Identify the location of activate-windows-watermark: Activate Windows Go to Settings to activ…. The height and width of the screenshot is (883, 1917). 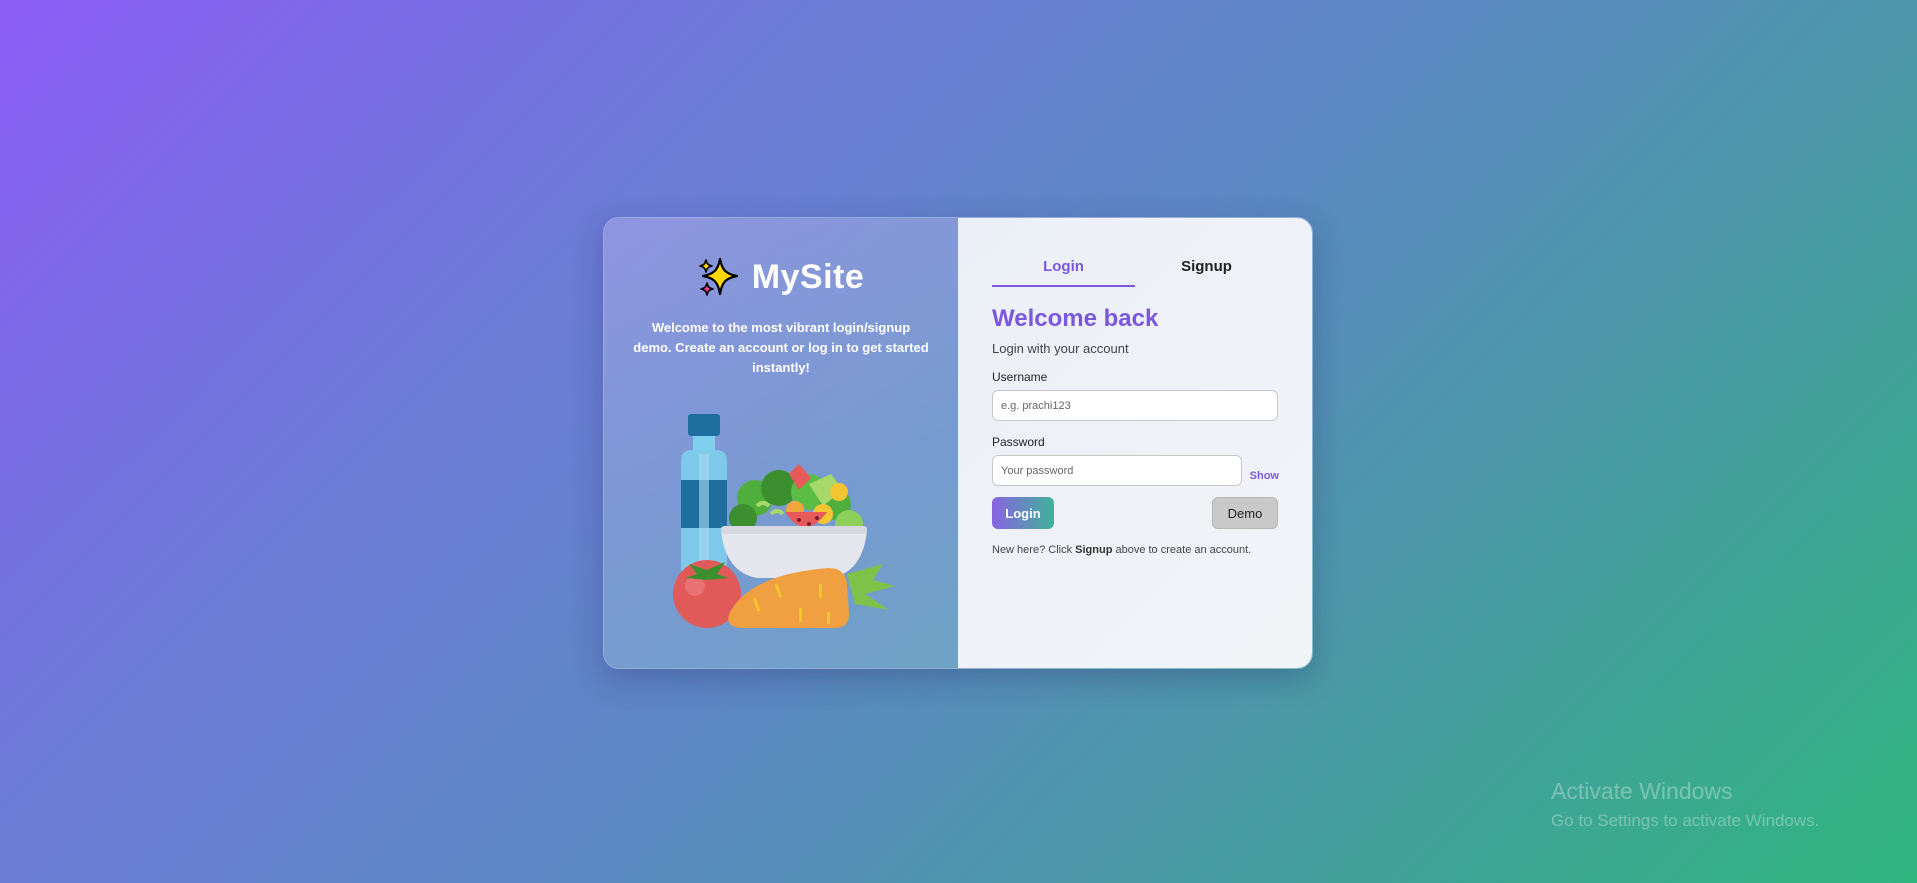
(1685, 804).